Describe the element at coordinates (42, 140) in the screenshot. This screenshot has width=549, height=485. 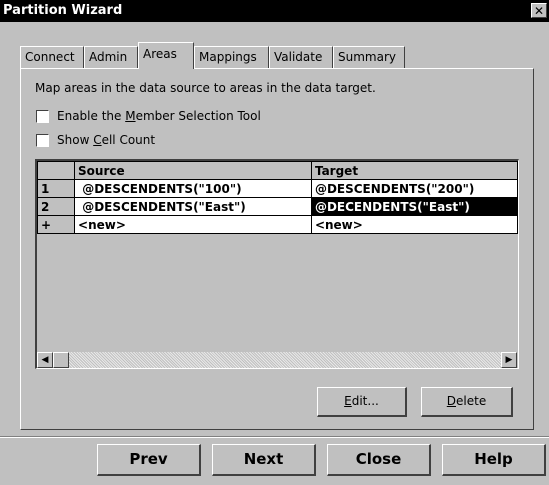
I see `show-cell-count-checkbox` at that location.